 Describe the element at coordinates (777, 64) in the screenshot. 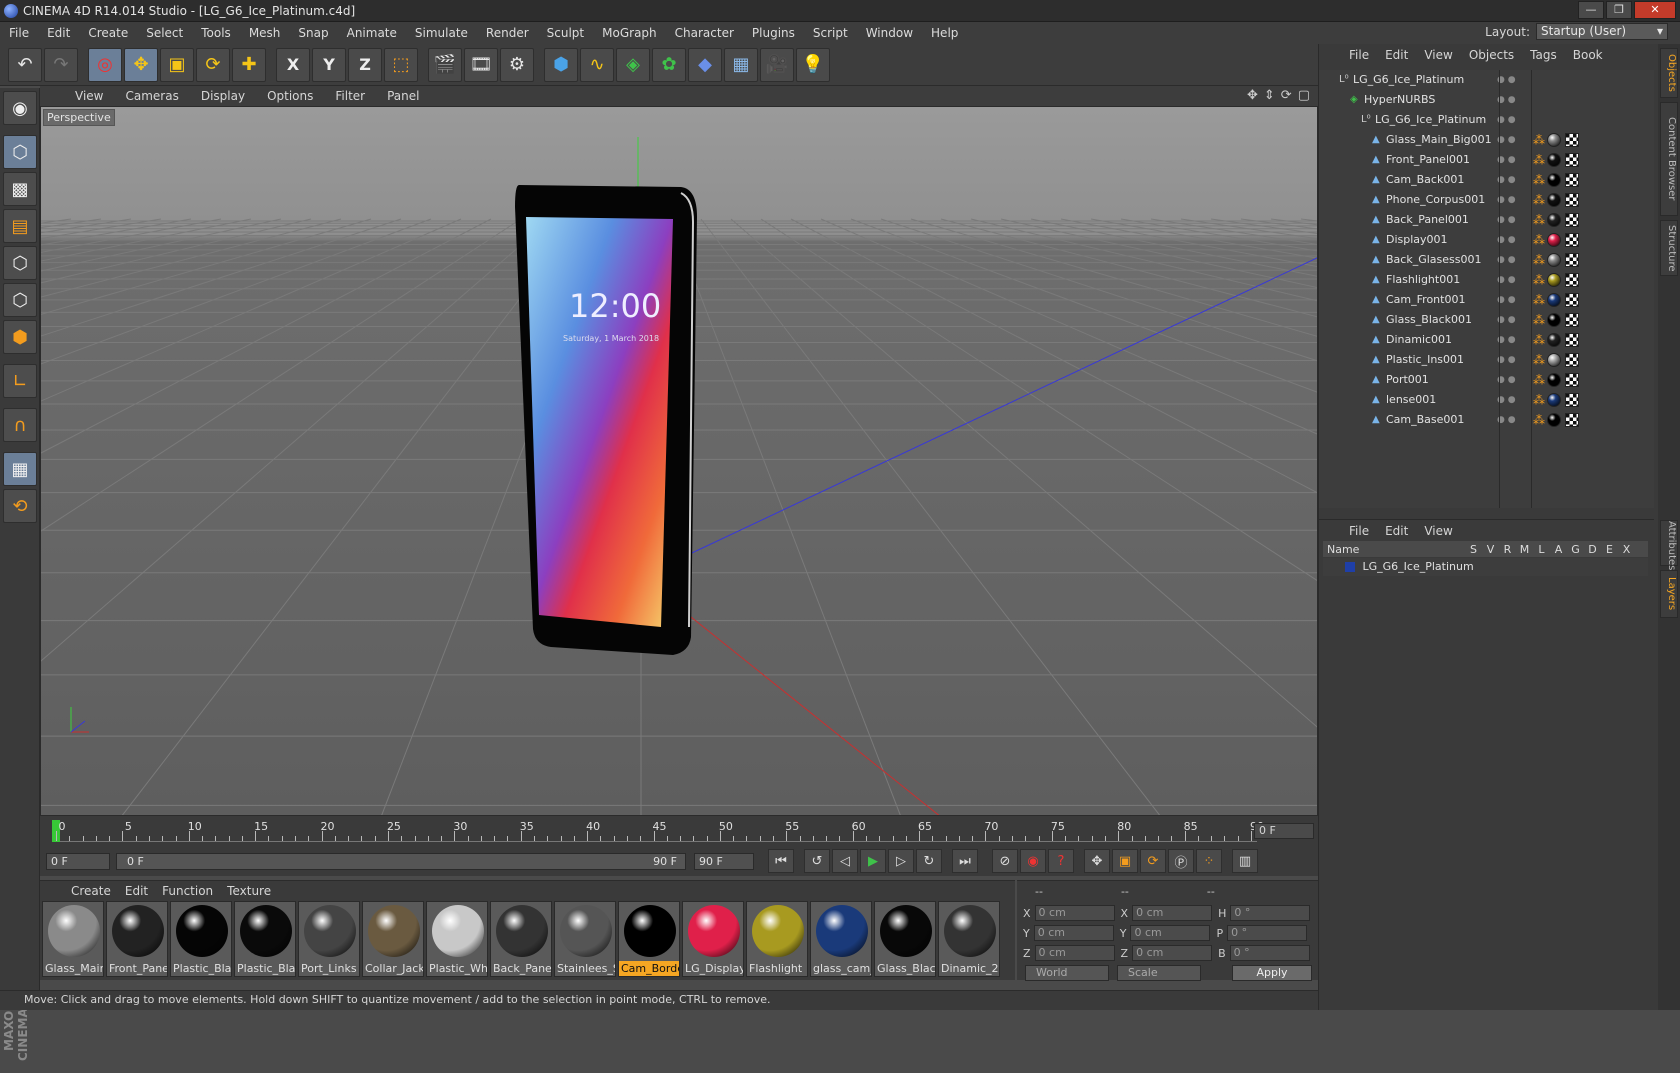

I see `camera-icon: 🎥` at that location.